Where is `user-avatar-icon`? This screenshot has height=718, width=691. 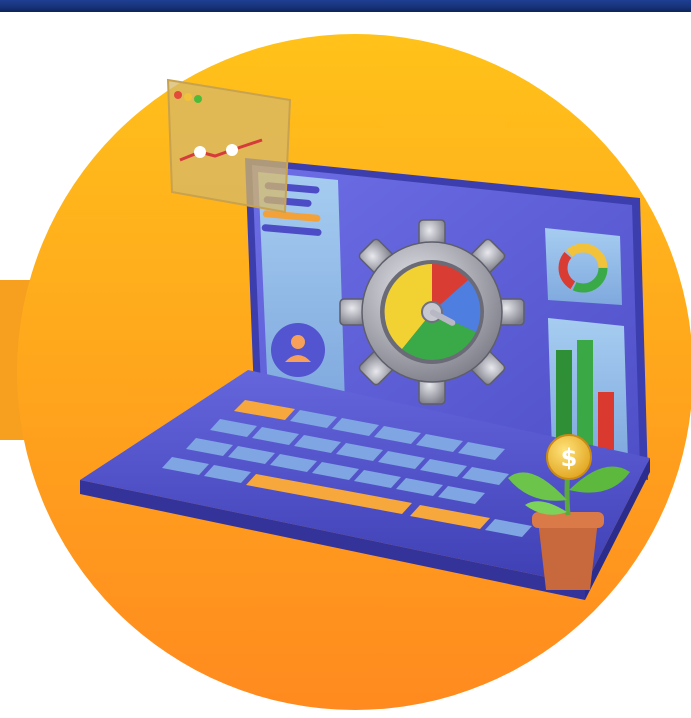
user-avatar-icon is located at coordinates (298, 350).